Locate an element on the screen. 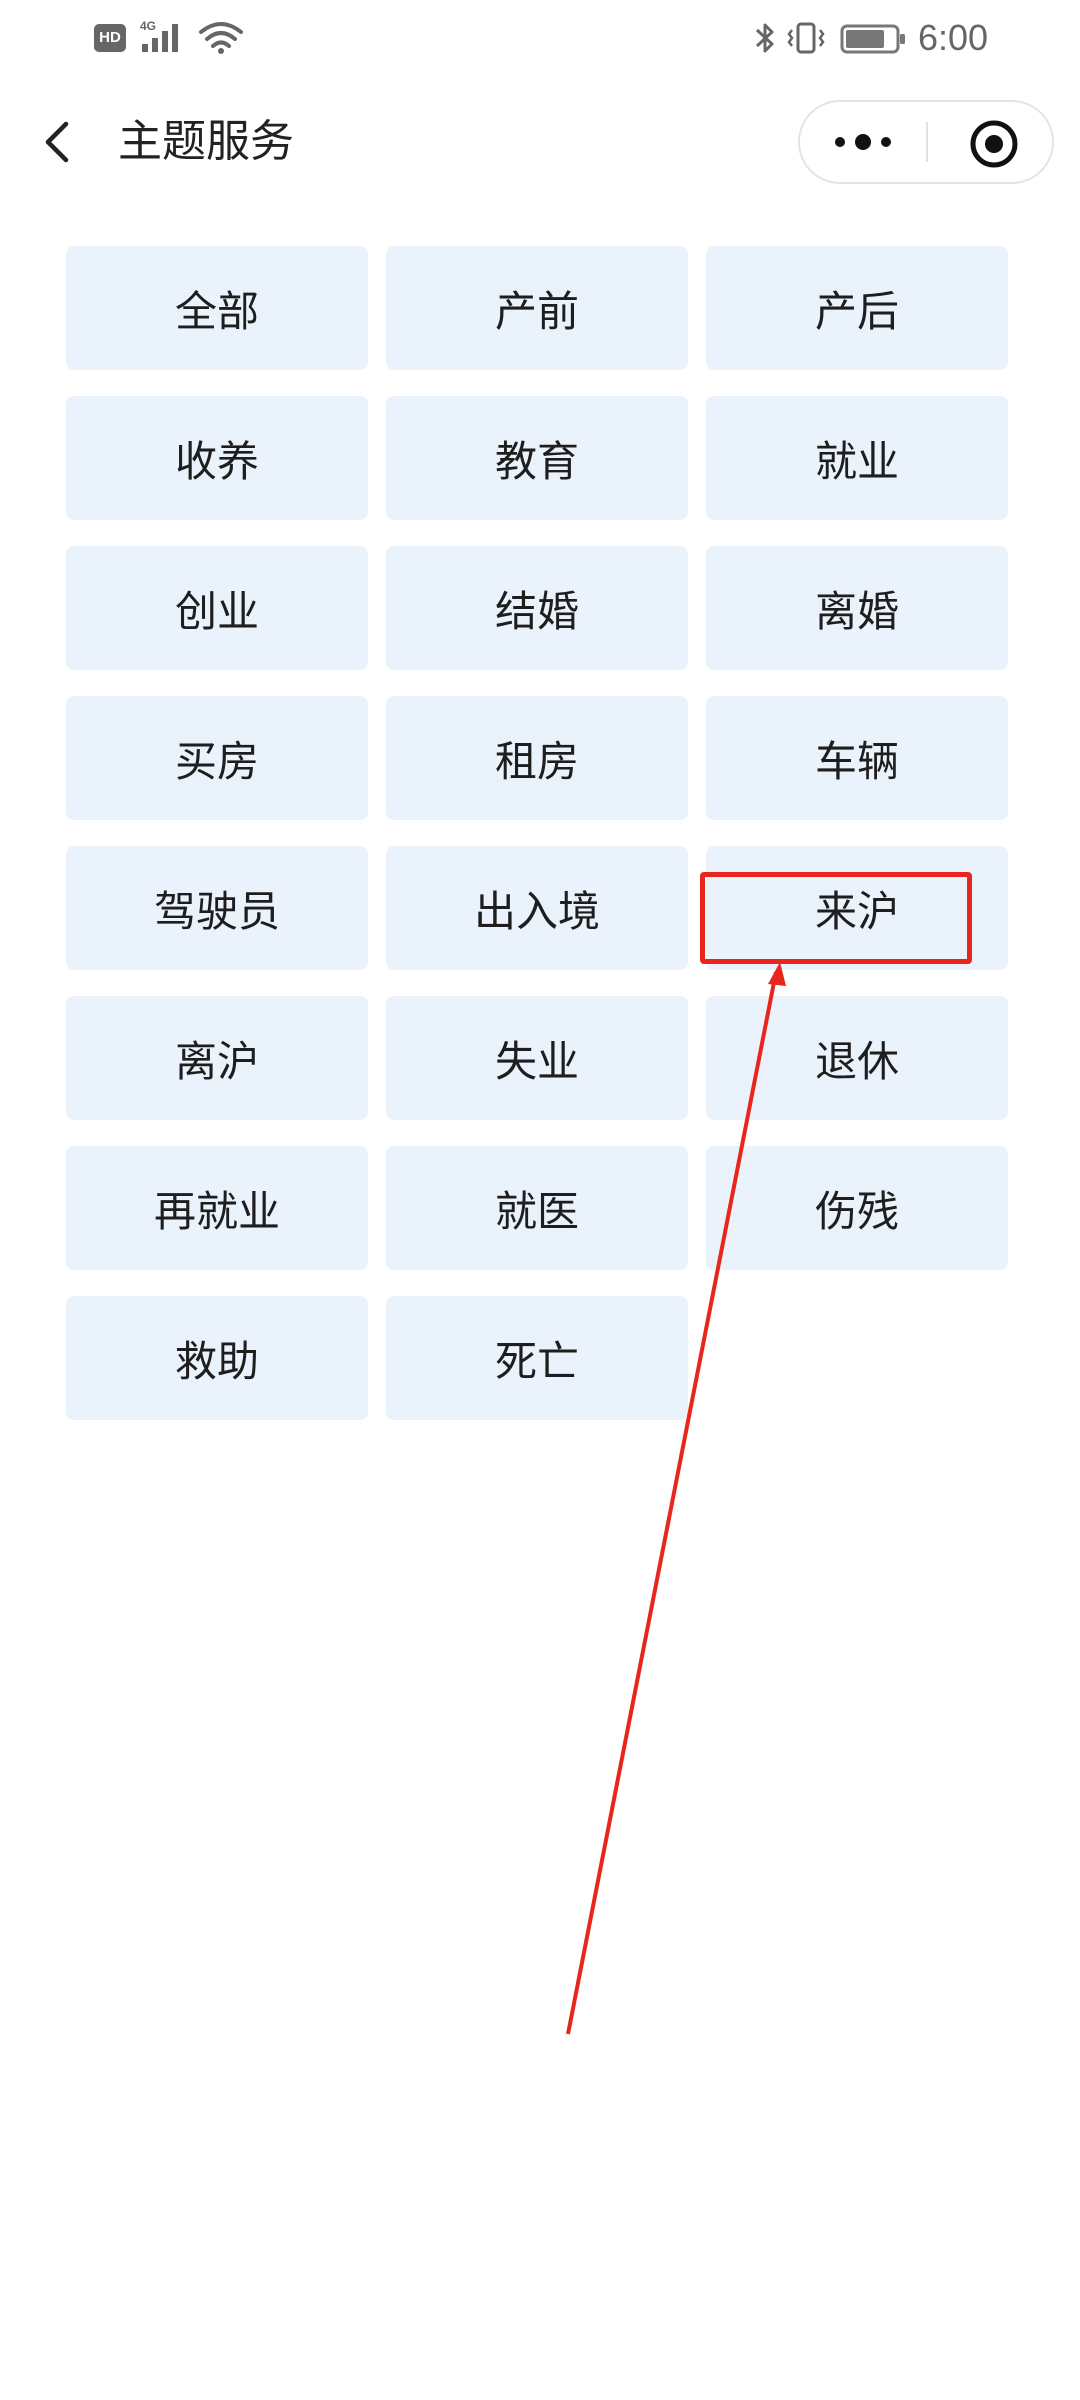 This screenshot has width=1080, height=2400. category-tile: 出入境 is located at coordinates (537, 908).